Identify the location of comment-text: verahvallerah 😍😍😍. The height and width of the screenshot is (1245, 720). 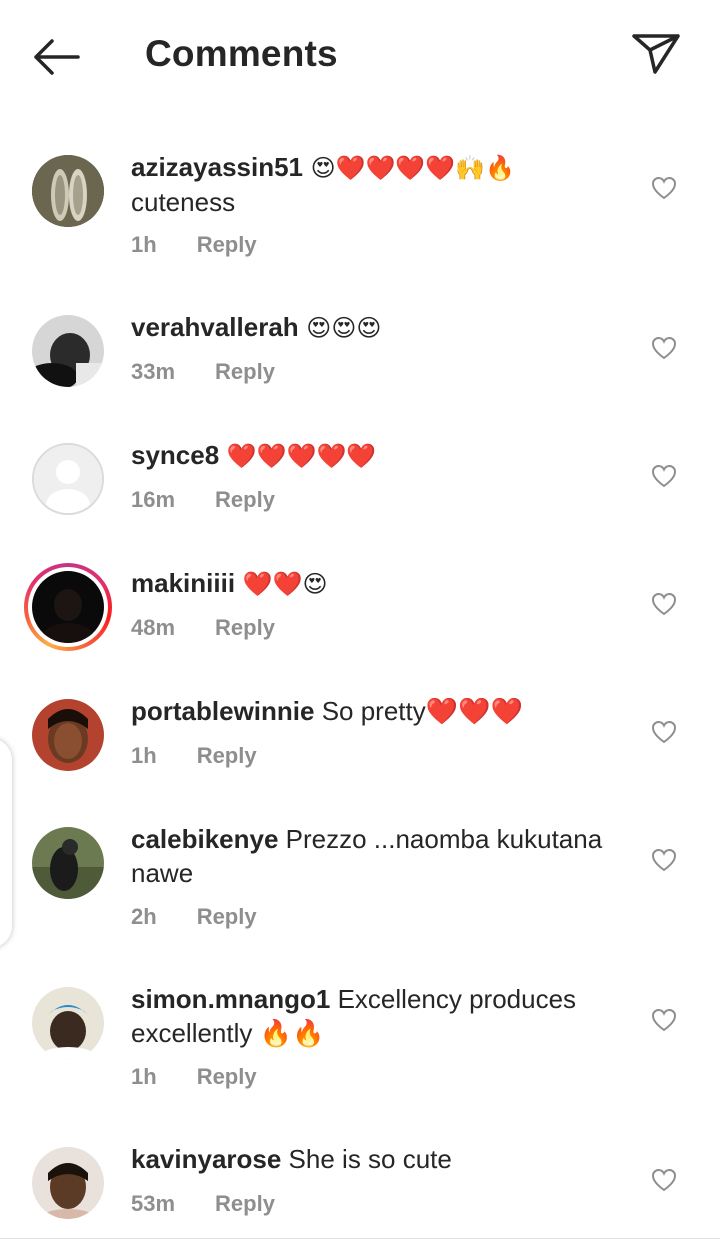
(381, 327).